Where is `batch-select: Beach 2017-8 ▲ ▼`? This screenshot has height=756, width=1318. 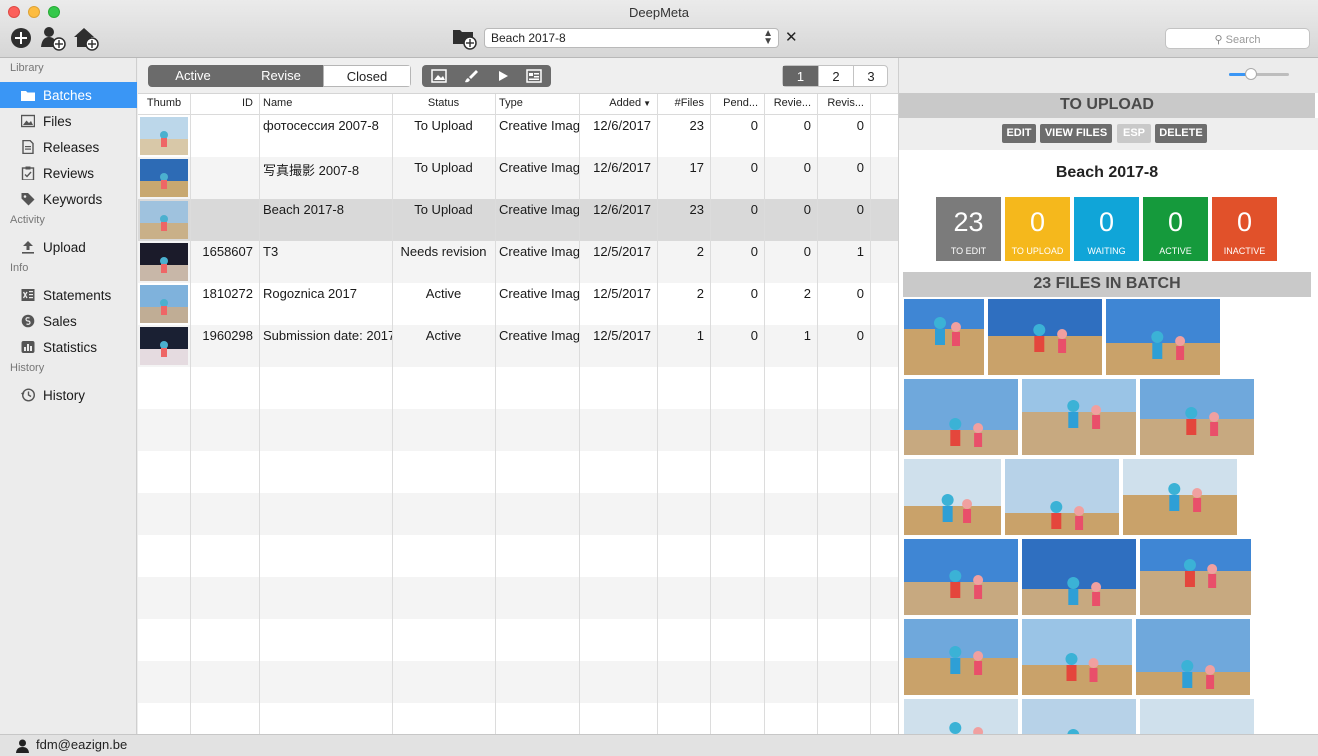
batch-select: Beach 2017-8 ▲ ▼ is located at coordinates (631, 38).